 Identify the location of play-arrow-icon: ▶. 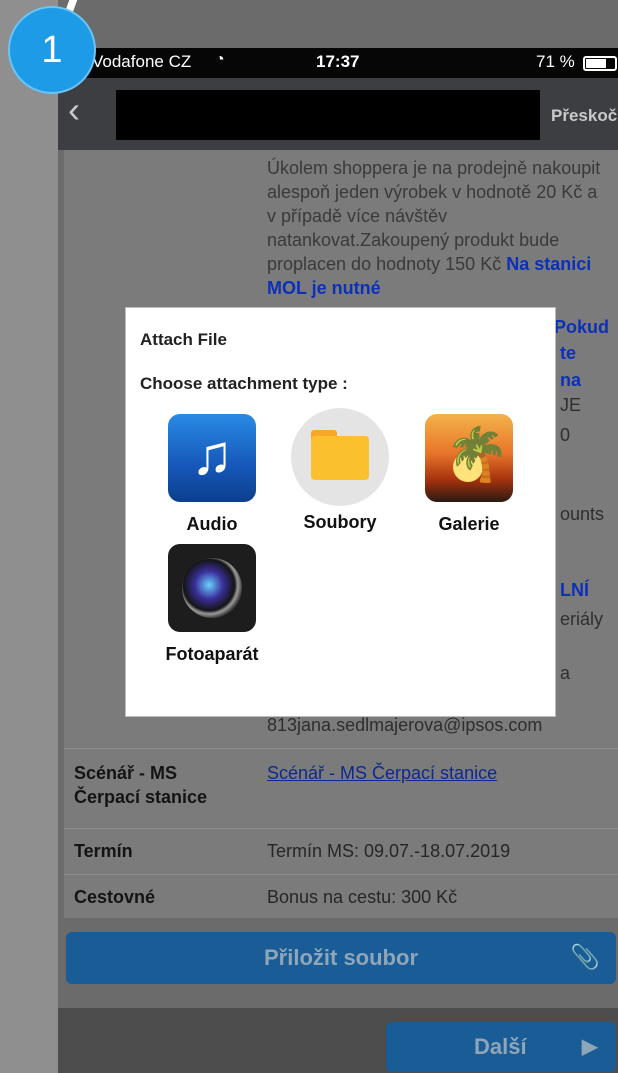
(590, 1047).